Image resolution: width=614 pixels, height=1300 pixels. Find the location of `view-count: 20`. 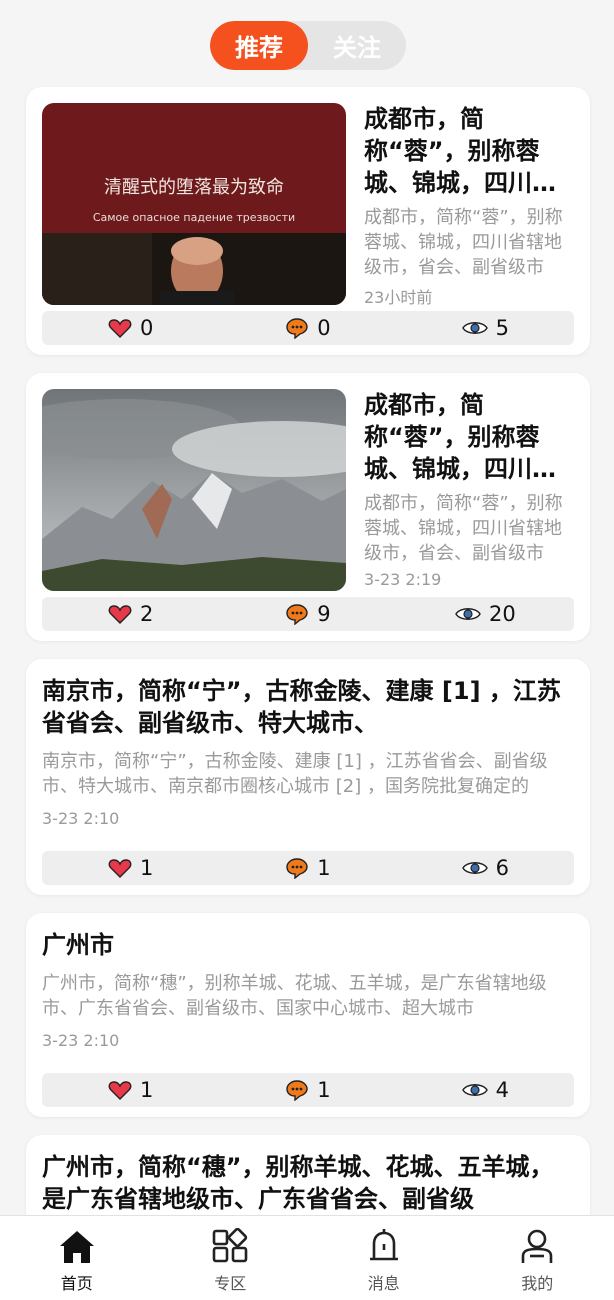

view-count: 20 is located at coordinates (502, 614).